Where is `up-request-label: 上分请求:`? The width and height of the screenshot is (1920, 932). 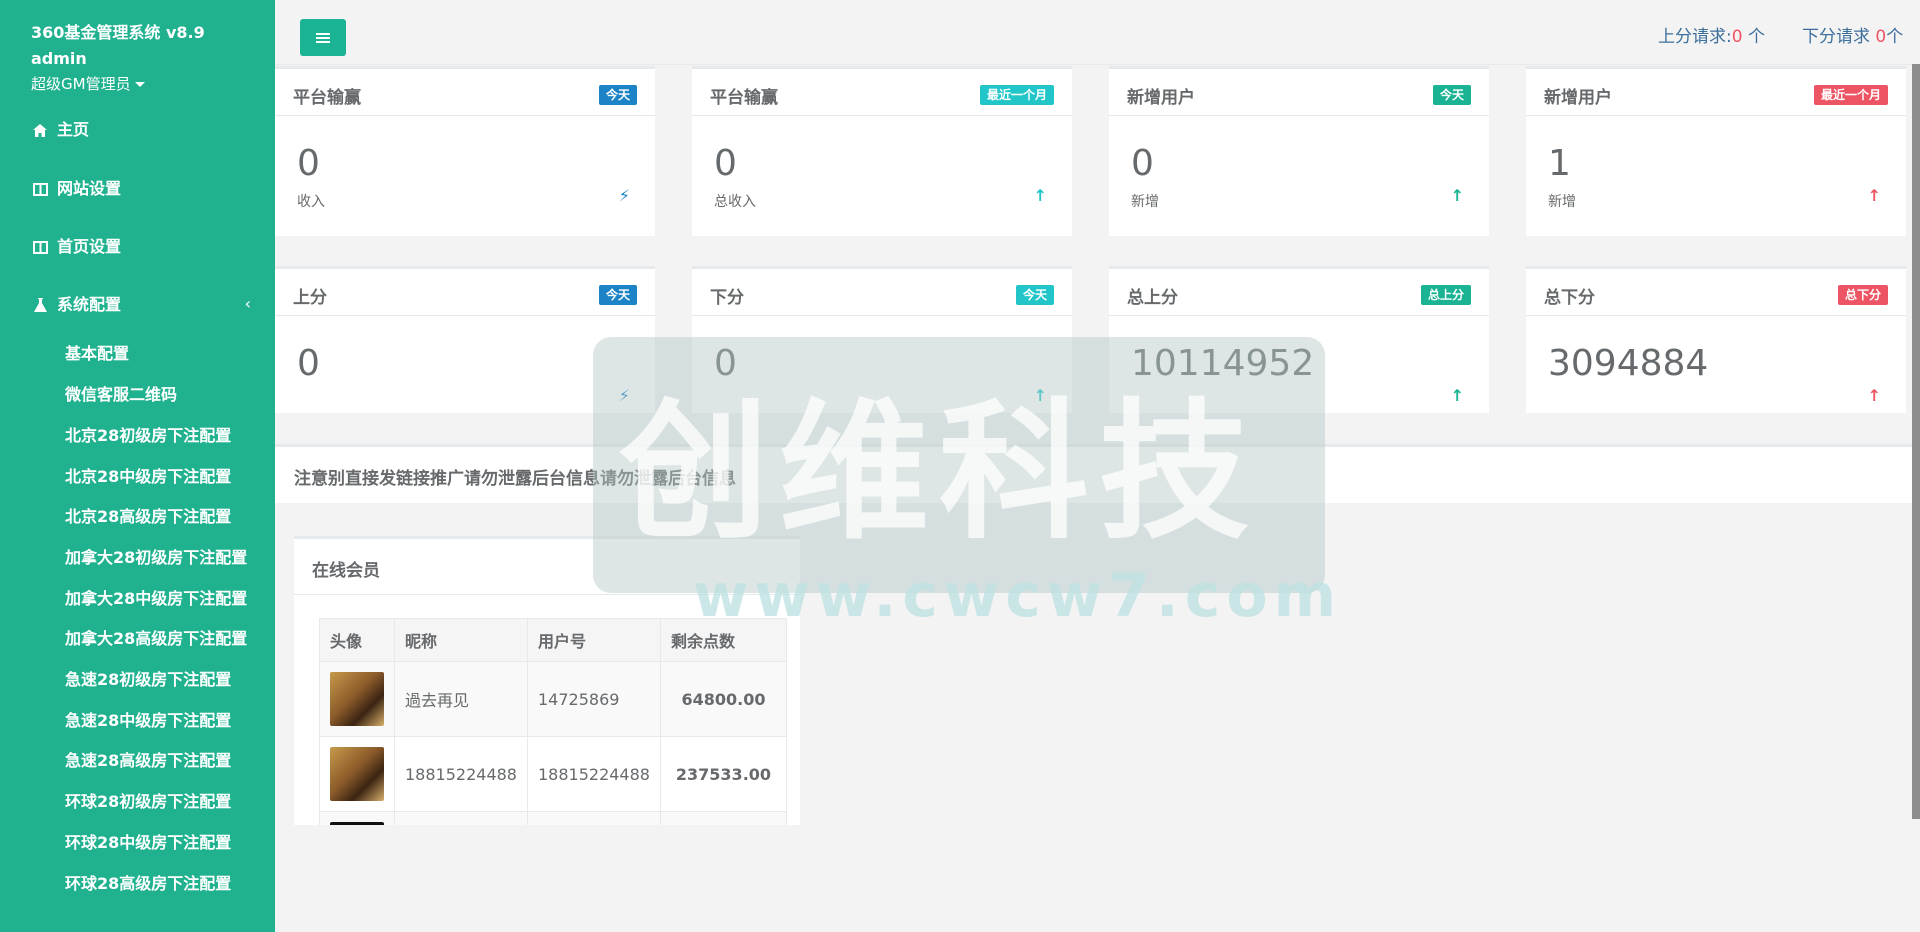 up-request-label: 上分请求: is located at coordinates (1695, 37).